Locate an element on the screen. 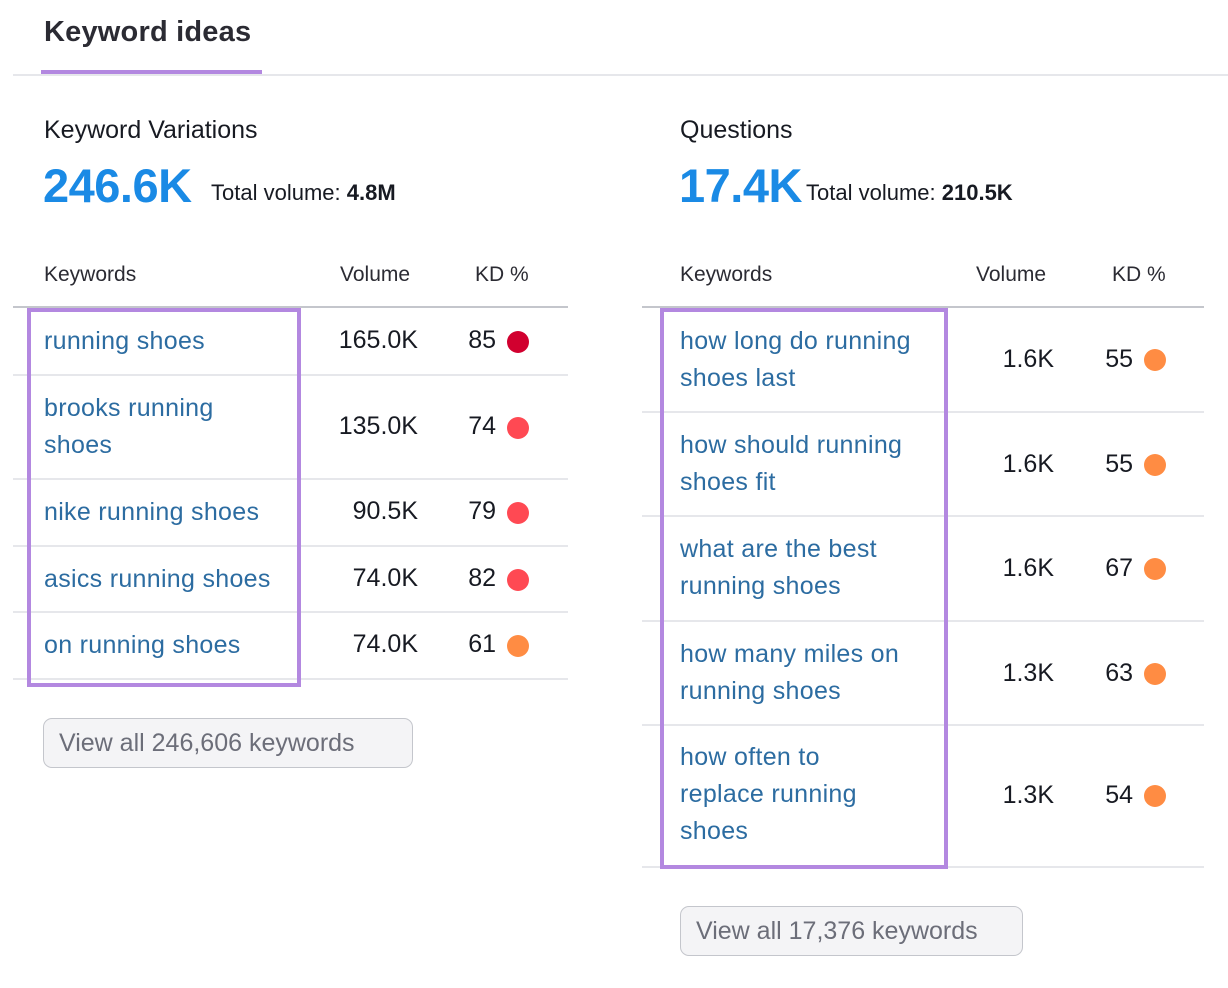  keyword-link: brooks running shoes is located at coordinates (154, 427).